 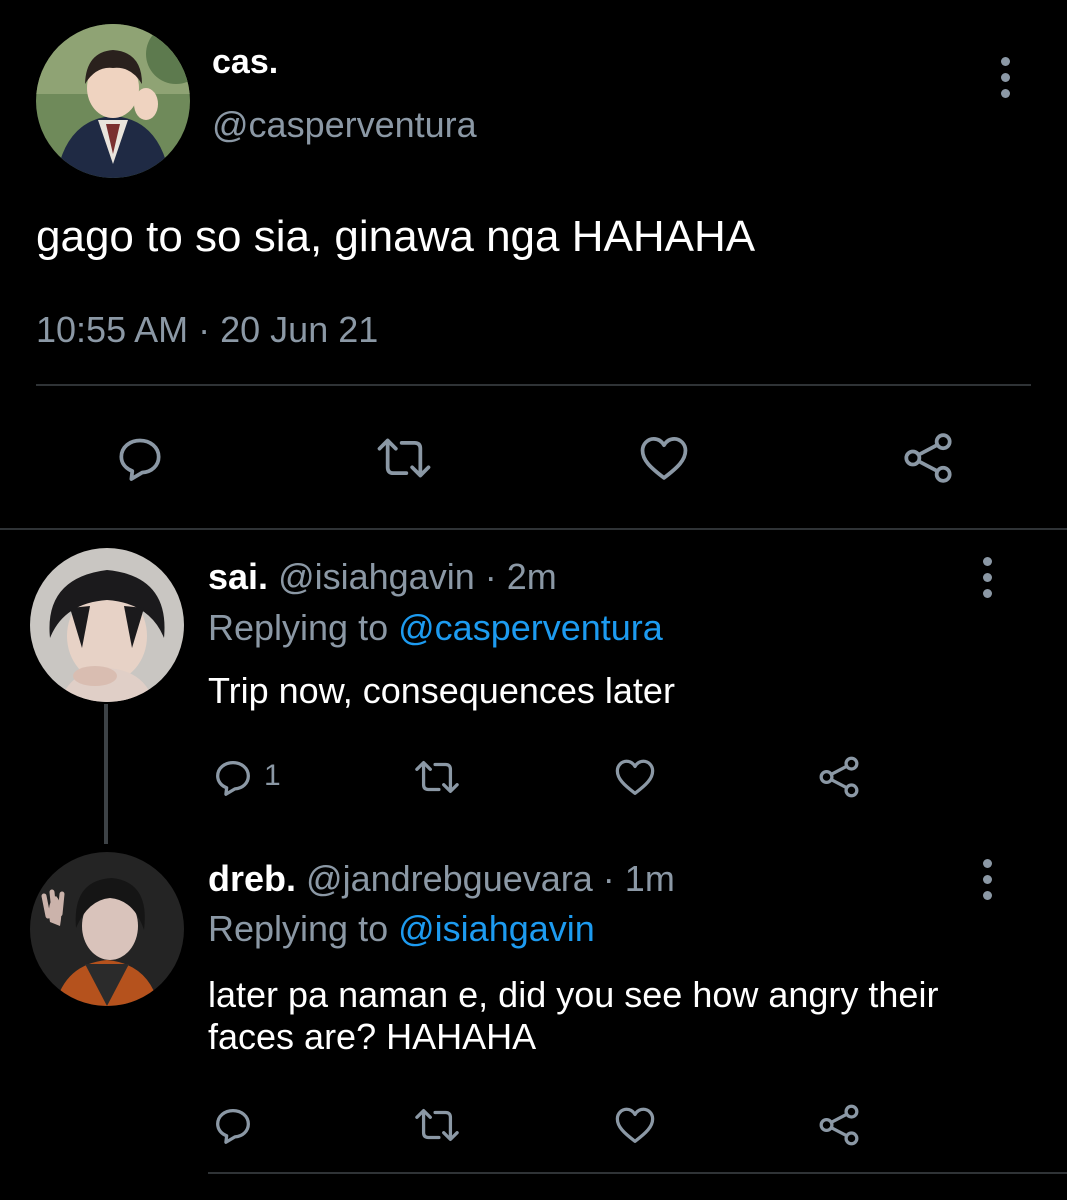 What do you see at coordinates (496, 928) in the screenshot?
I see `replying-to-mention: @isiahgavin` at bounding box center [496, 928].